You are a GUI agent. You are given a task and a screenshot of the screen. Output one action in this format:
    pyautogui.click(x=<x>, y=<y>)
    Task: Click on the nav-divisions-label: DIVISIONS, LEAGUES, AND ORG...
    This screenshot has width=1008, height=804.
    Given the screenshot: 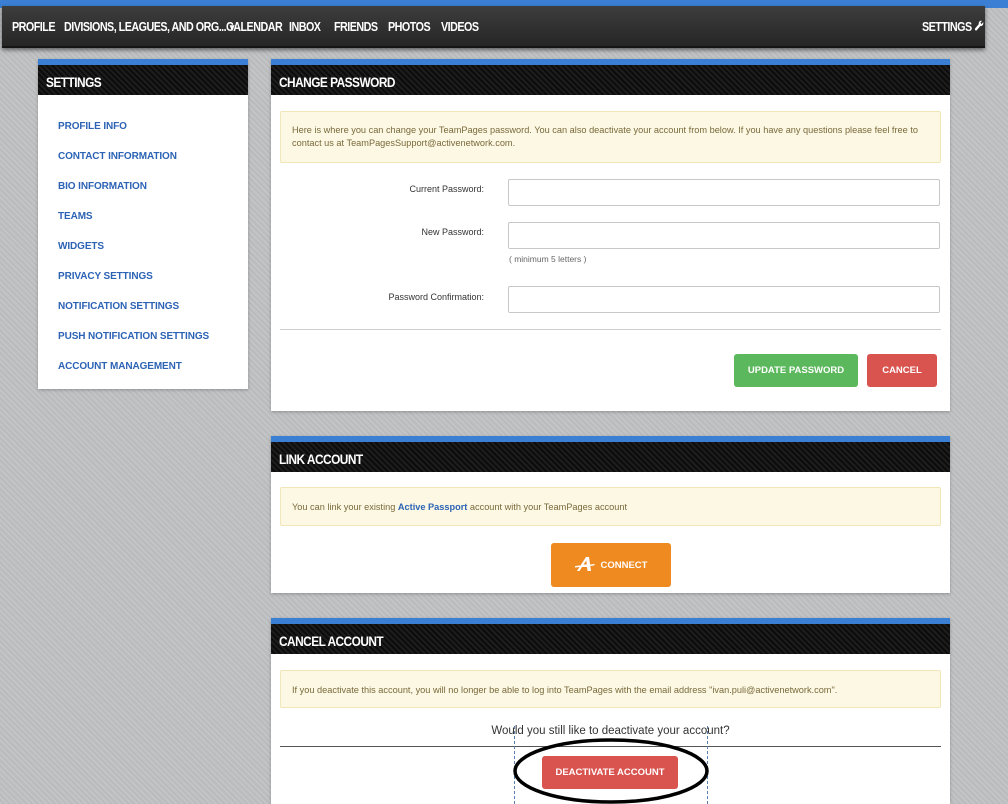 What is the action you would take?
    pyautogui.click(x=145, y=27)
    